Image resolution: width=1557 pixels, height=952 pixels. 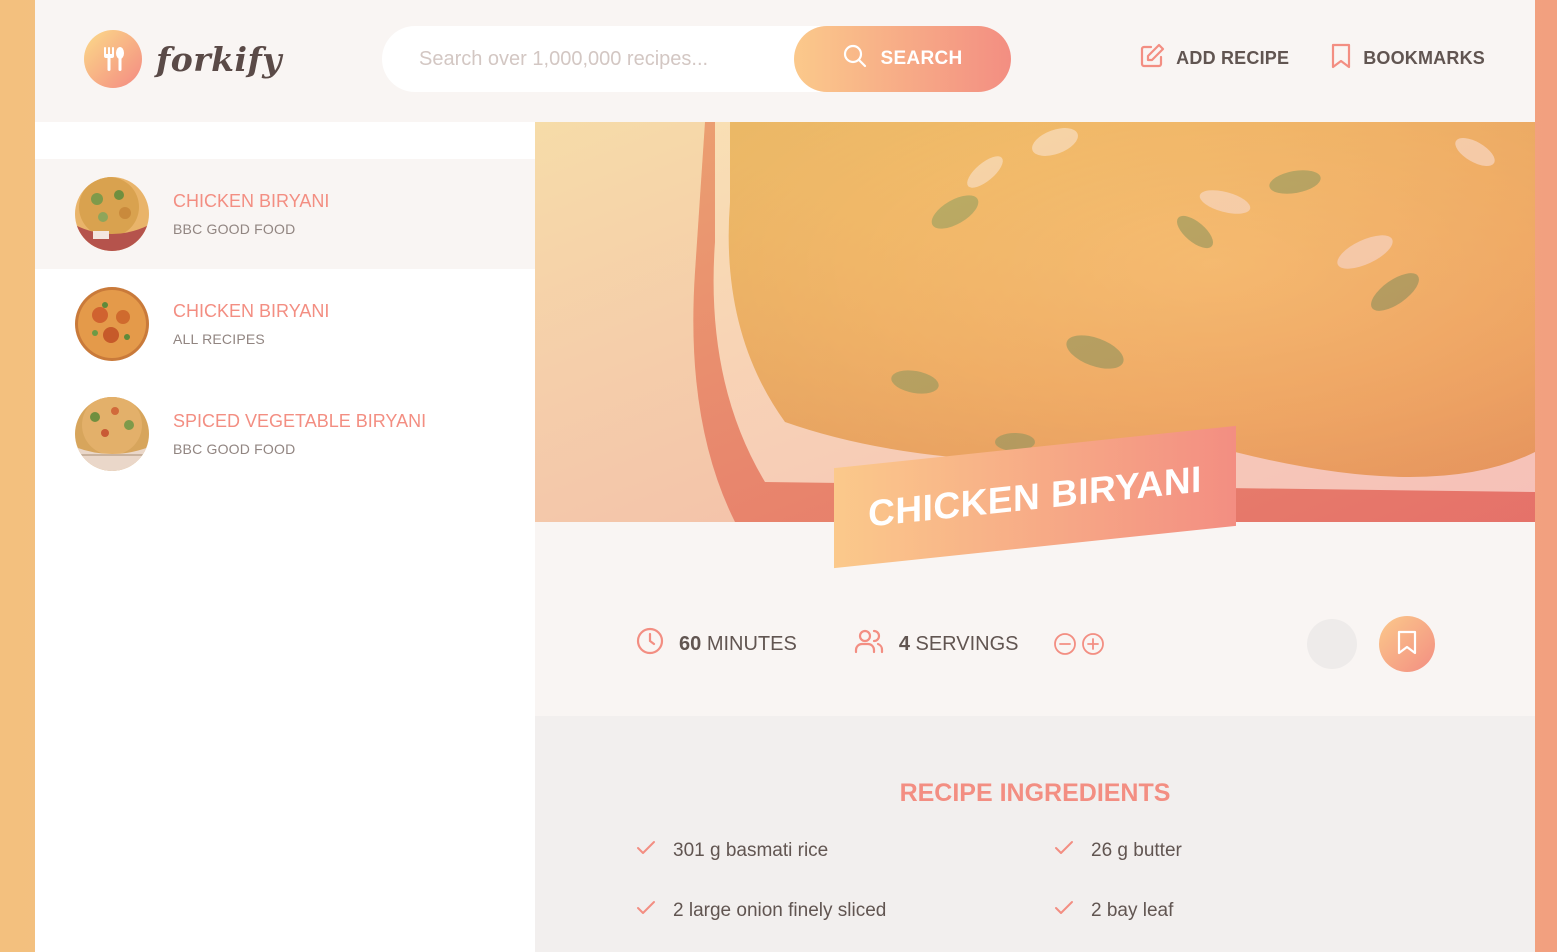 I want to click on servings-value: 4, so click(x=904, y=643).